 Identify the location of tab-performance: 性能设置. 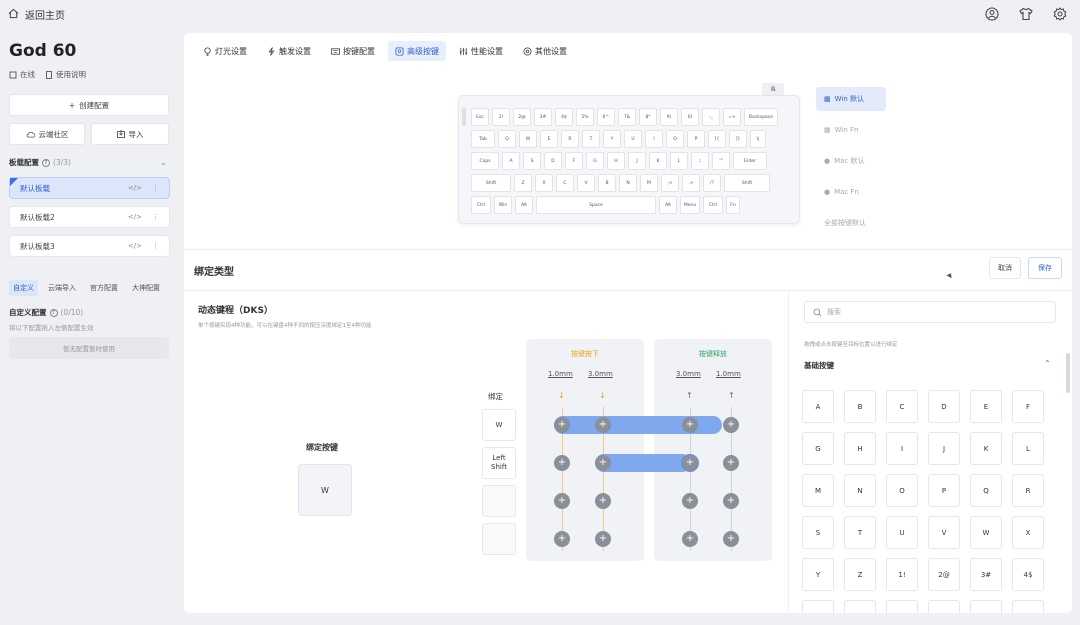
(481, 51).